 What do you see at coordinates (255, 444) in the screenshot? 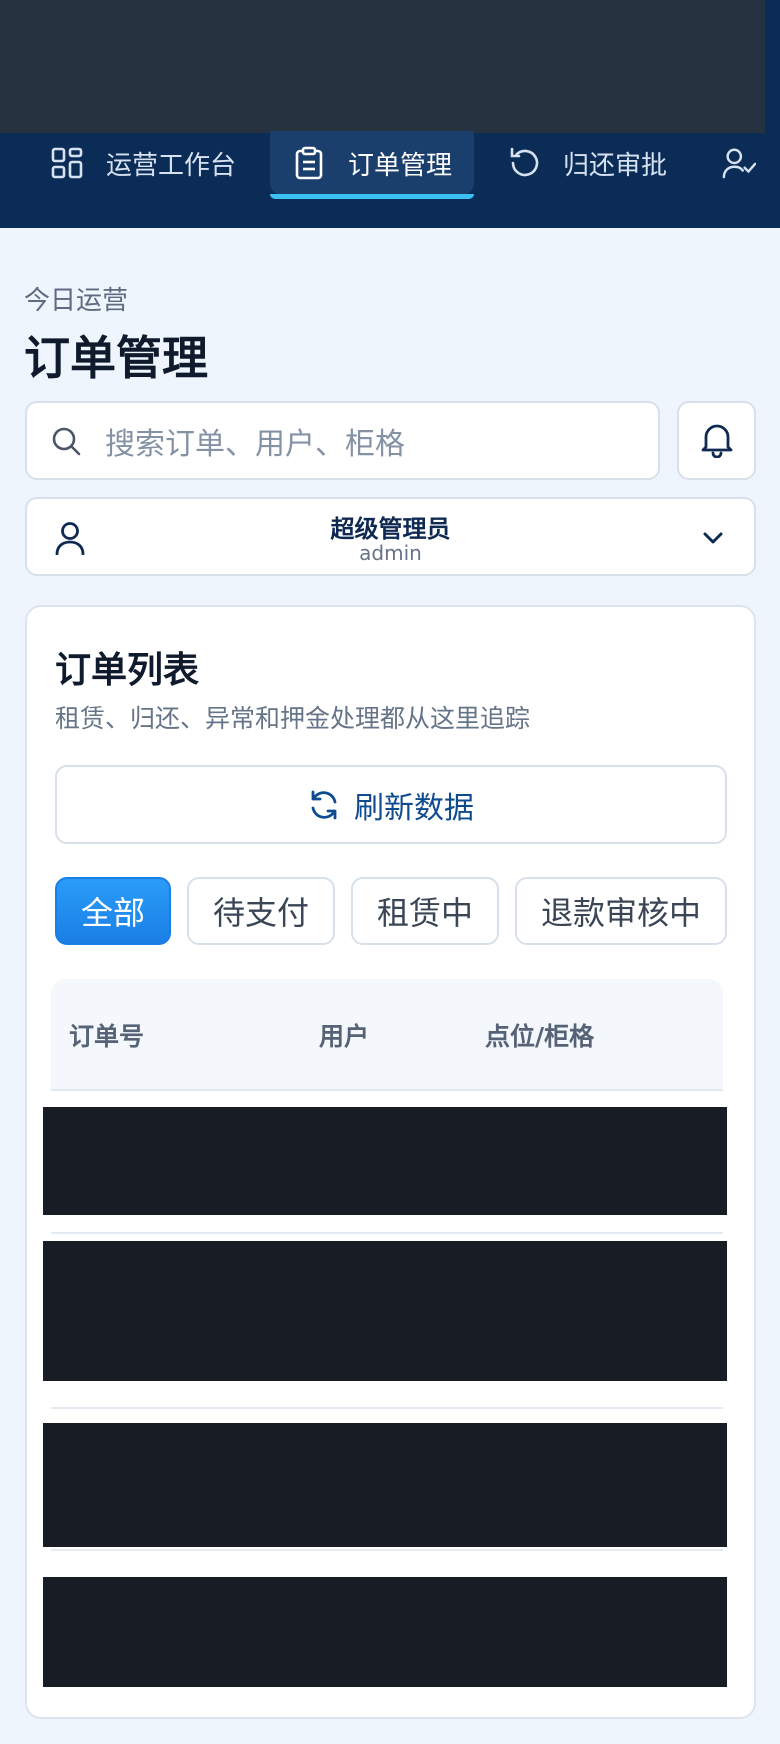
I see `search-placeholder: 搜索订单、用户、柜格` at bounding box center [255, 444].